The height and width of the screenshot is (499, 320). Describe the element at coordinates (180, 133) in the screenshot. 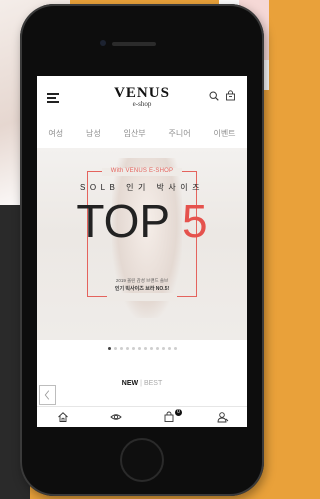

I see `category-junior: 주니어` at that location.